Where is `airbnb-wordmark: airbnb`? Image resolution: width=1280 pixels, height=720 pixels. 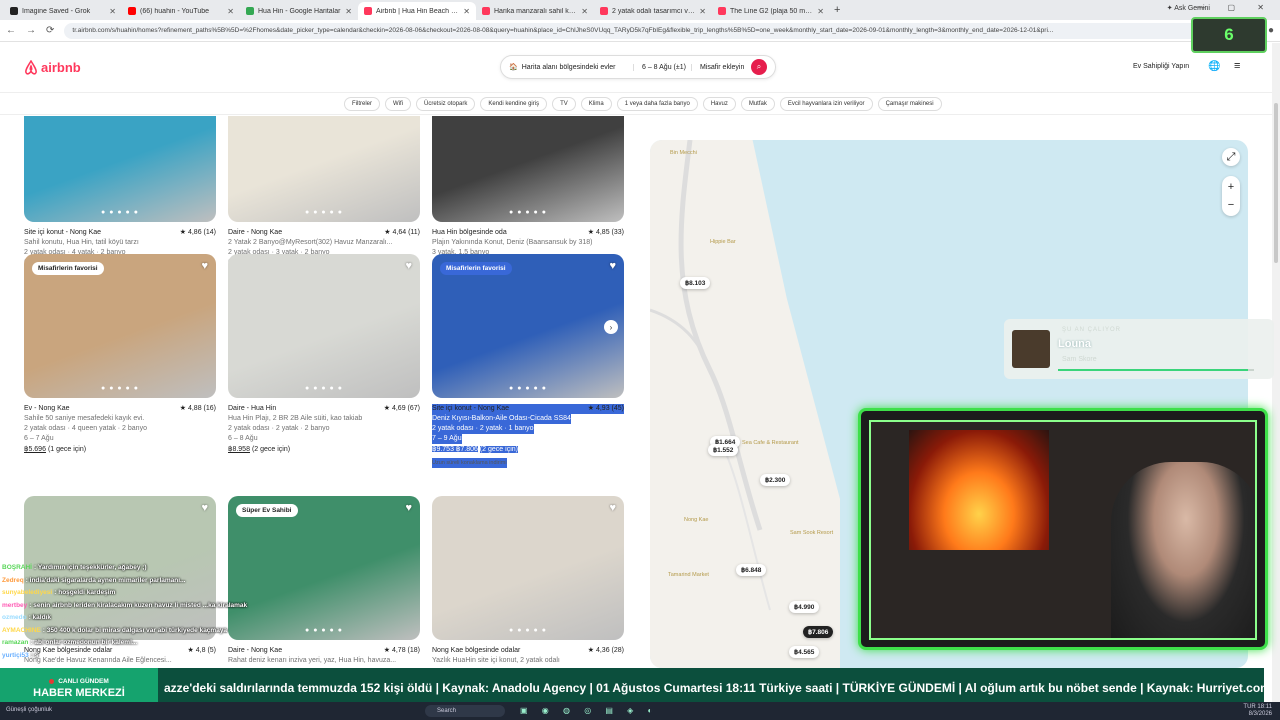 airbnb-wordmark: airbnb is located at coordinates (61, 67).